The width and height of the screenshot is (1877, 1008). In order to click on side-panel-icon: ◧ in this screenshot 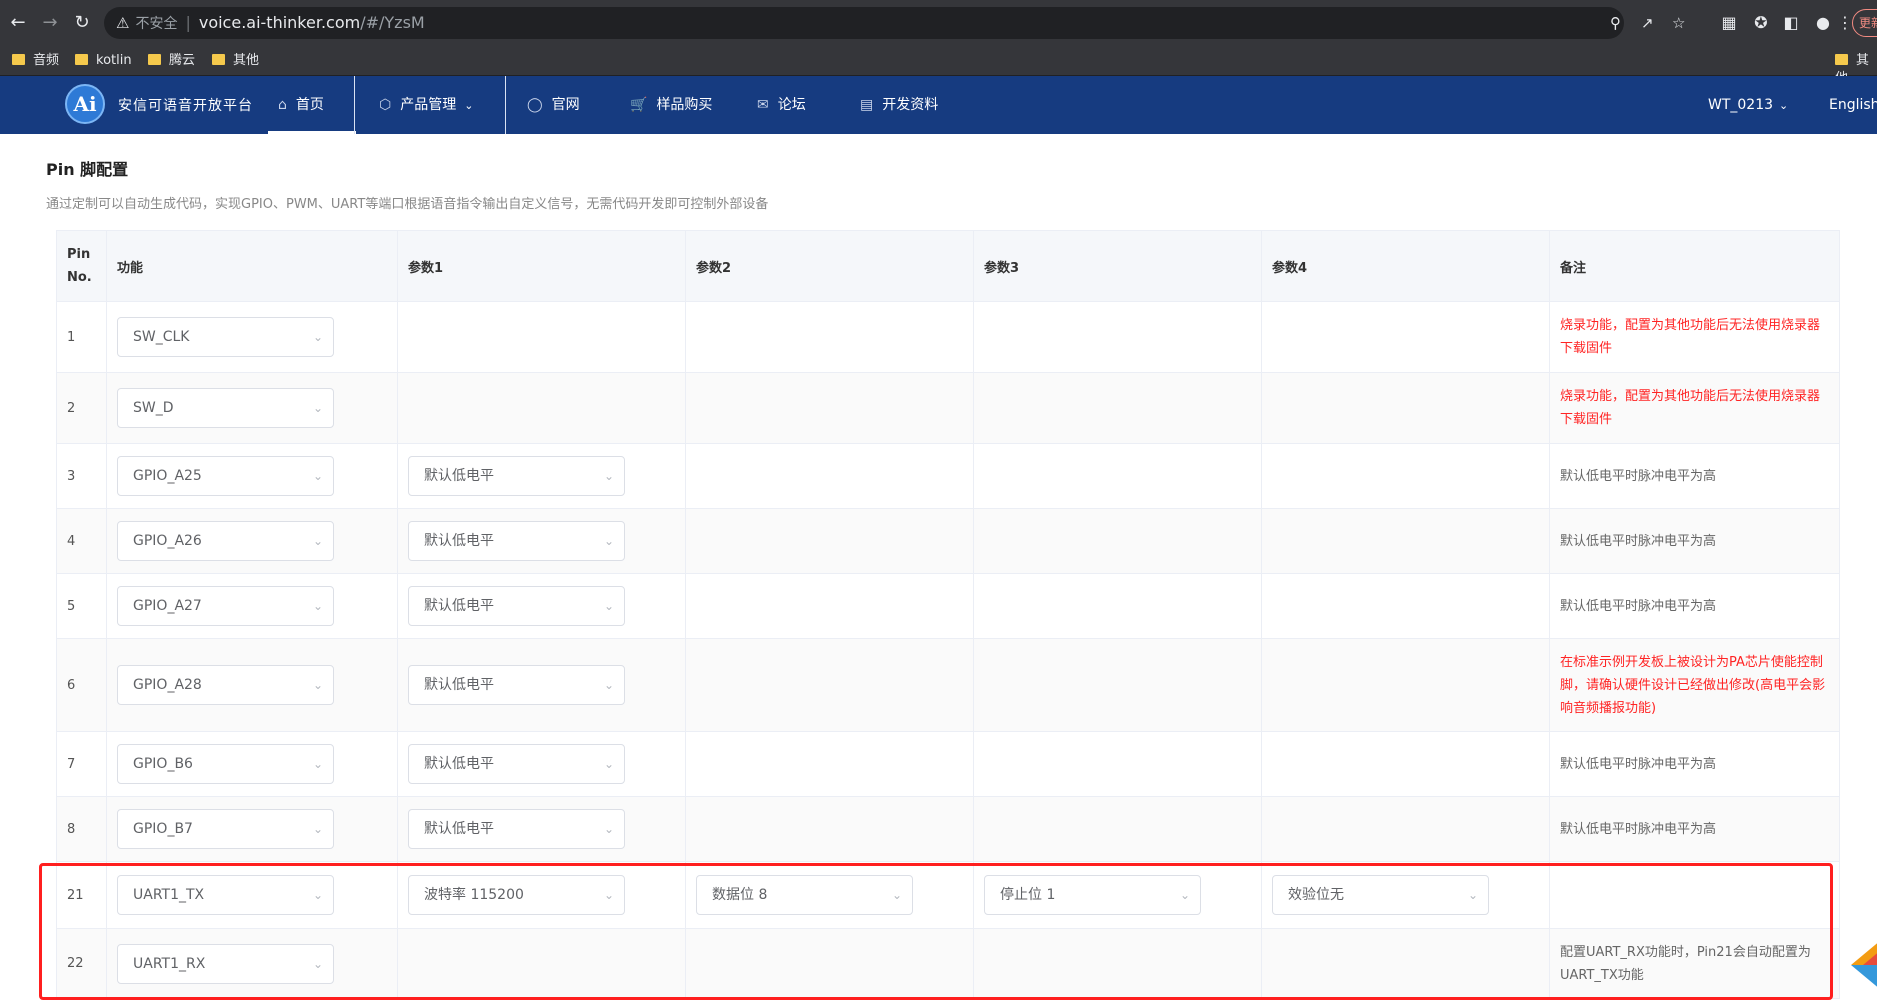, I will do `click(1791, 23)`.